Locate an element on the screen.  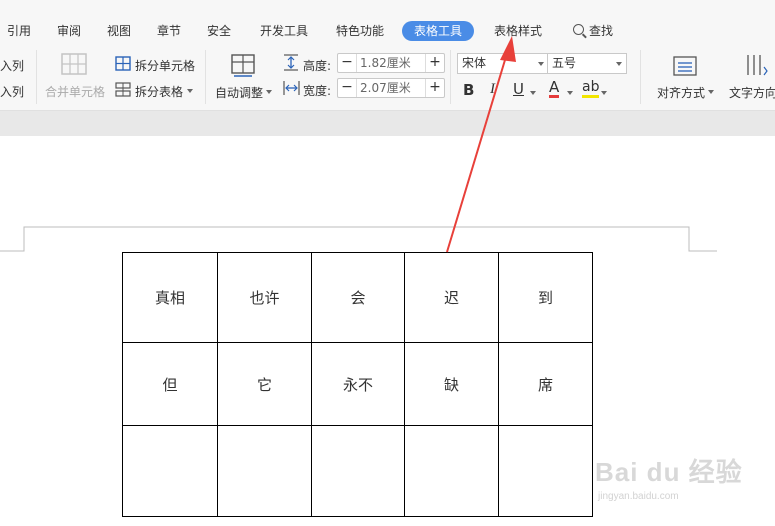
font-size-select: 五号 is located at coordinates (587, 63).